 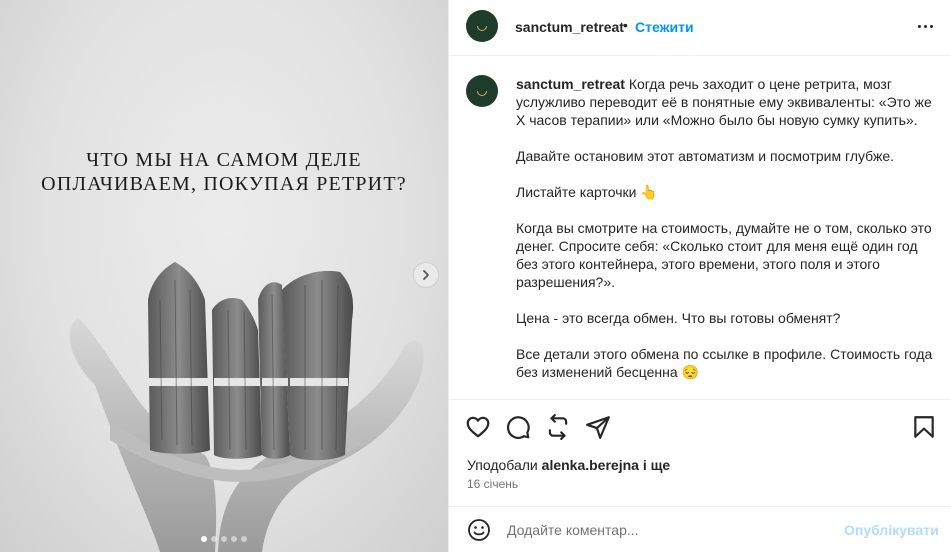 What do you see at coordinates (479, 530) in the screenshot?
I see `emoji-icon` at bounding box center [479, 530].